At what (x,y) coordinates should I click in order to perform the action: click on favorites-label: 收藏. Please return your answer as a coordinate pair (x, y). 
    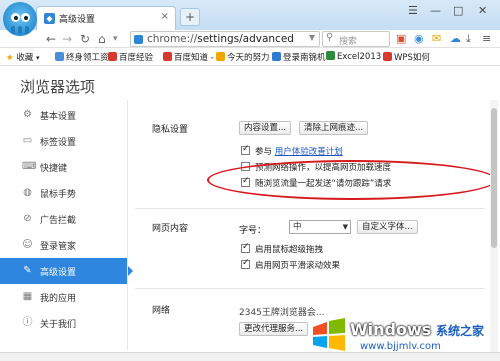
    Looking at the image, I should click on (25, 58).